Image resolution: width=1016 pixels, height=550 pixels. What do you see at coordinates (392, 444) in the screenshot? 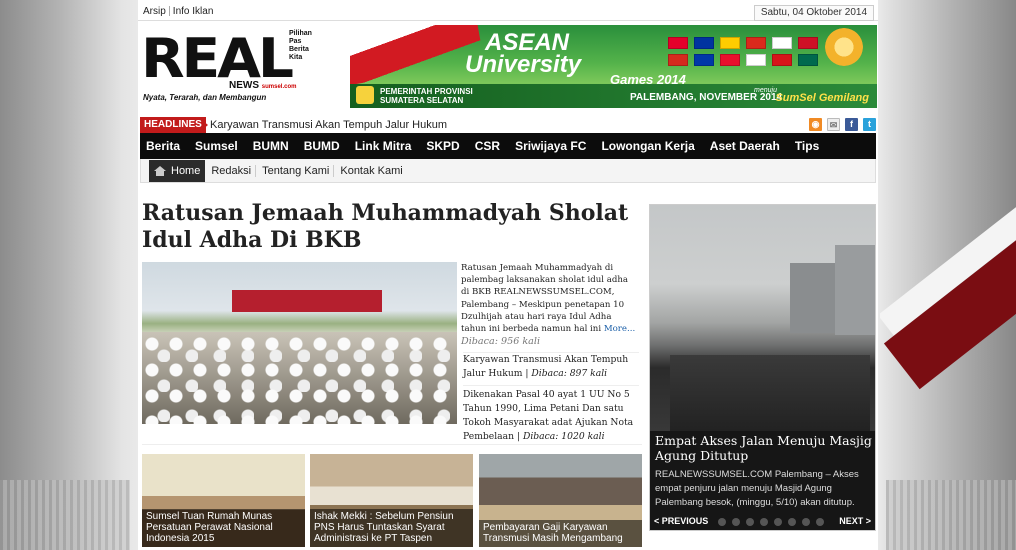
I see `section-divider` at bounding box center [392, 444].